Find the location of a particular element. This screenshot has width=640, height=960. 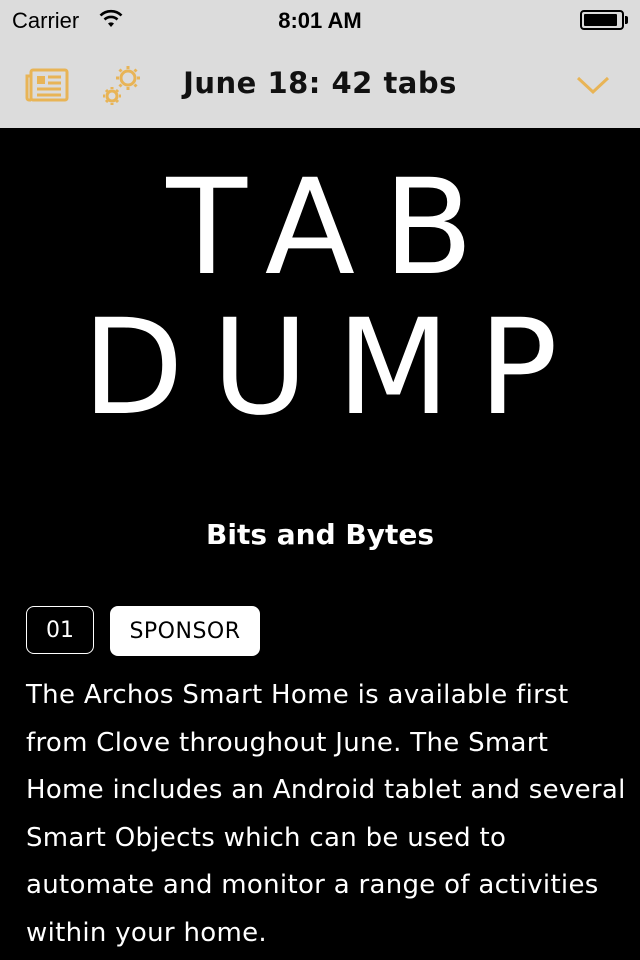

hero-line-2: DUMP is located at coordinates (334, 368).